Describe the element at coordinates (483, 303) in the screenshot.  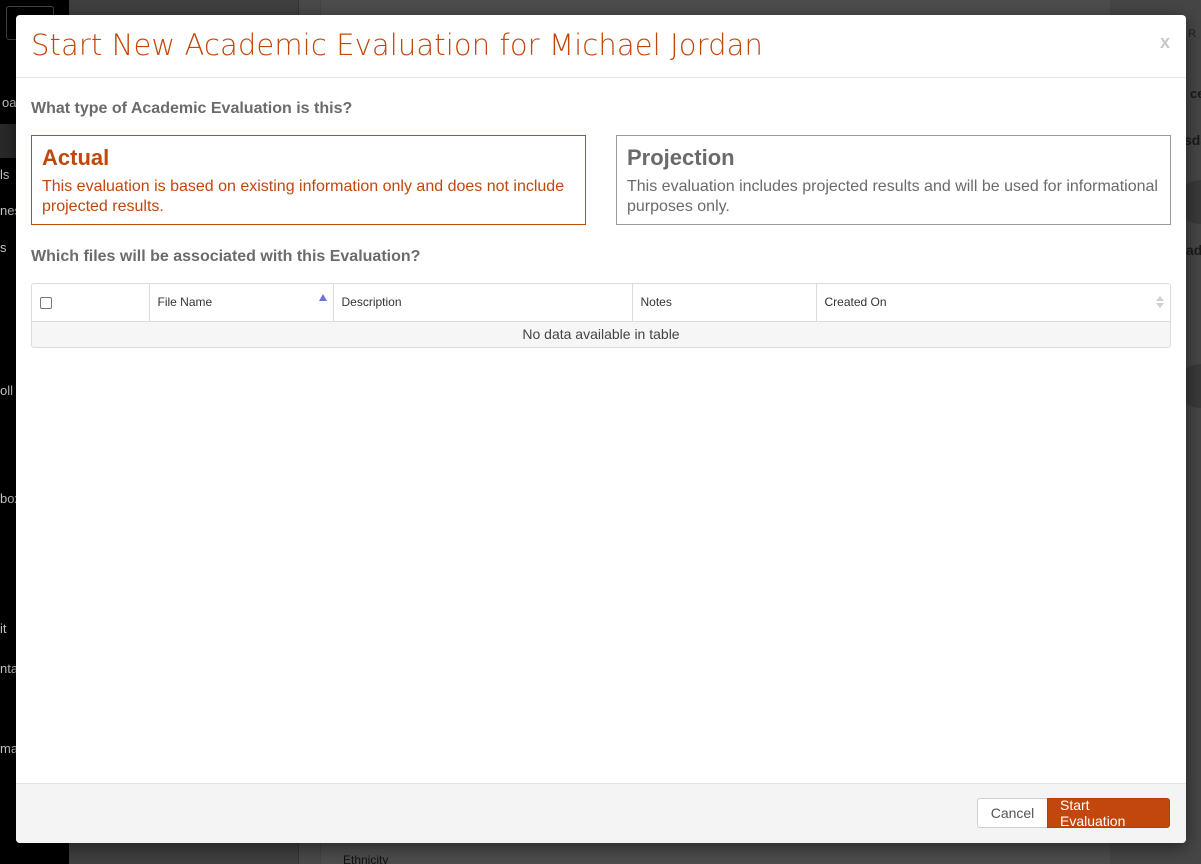
I see `column-description: Description` at that location.